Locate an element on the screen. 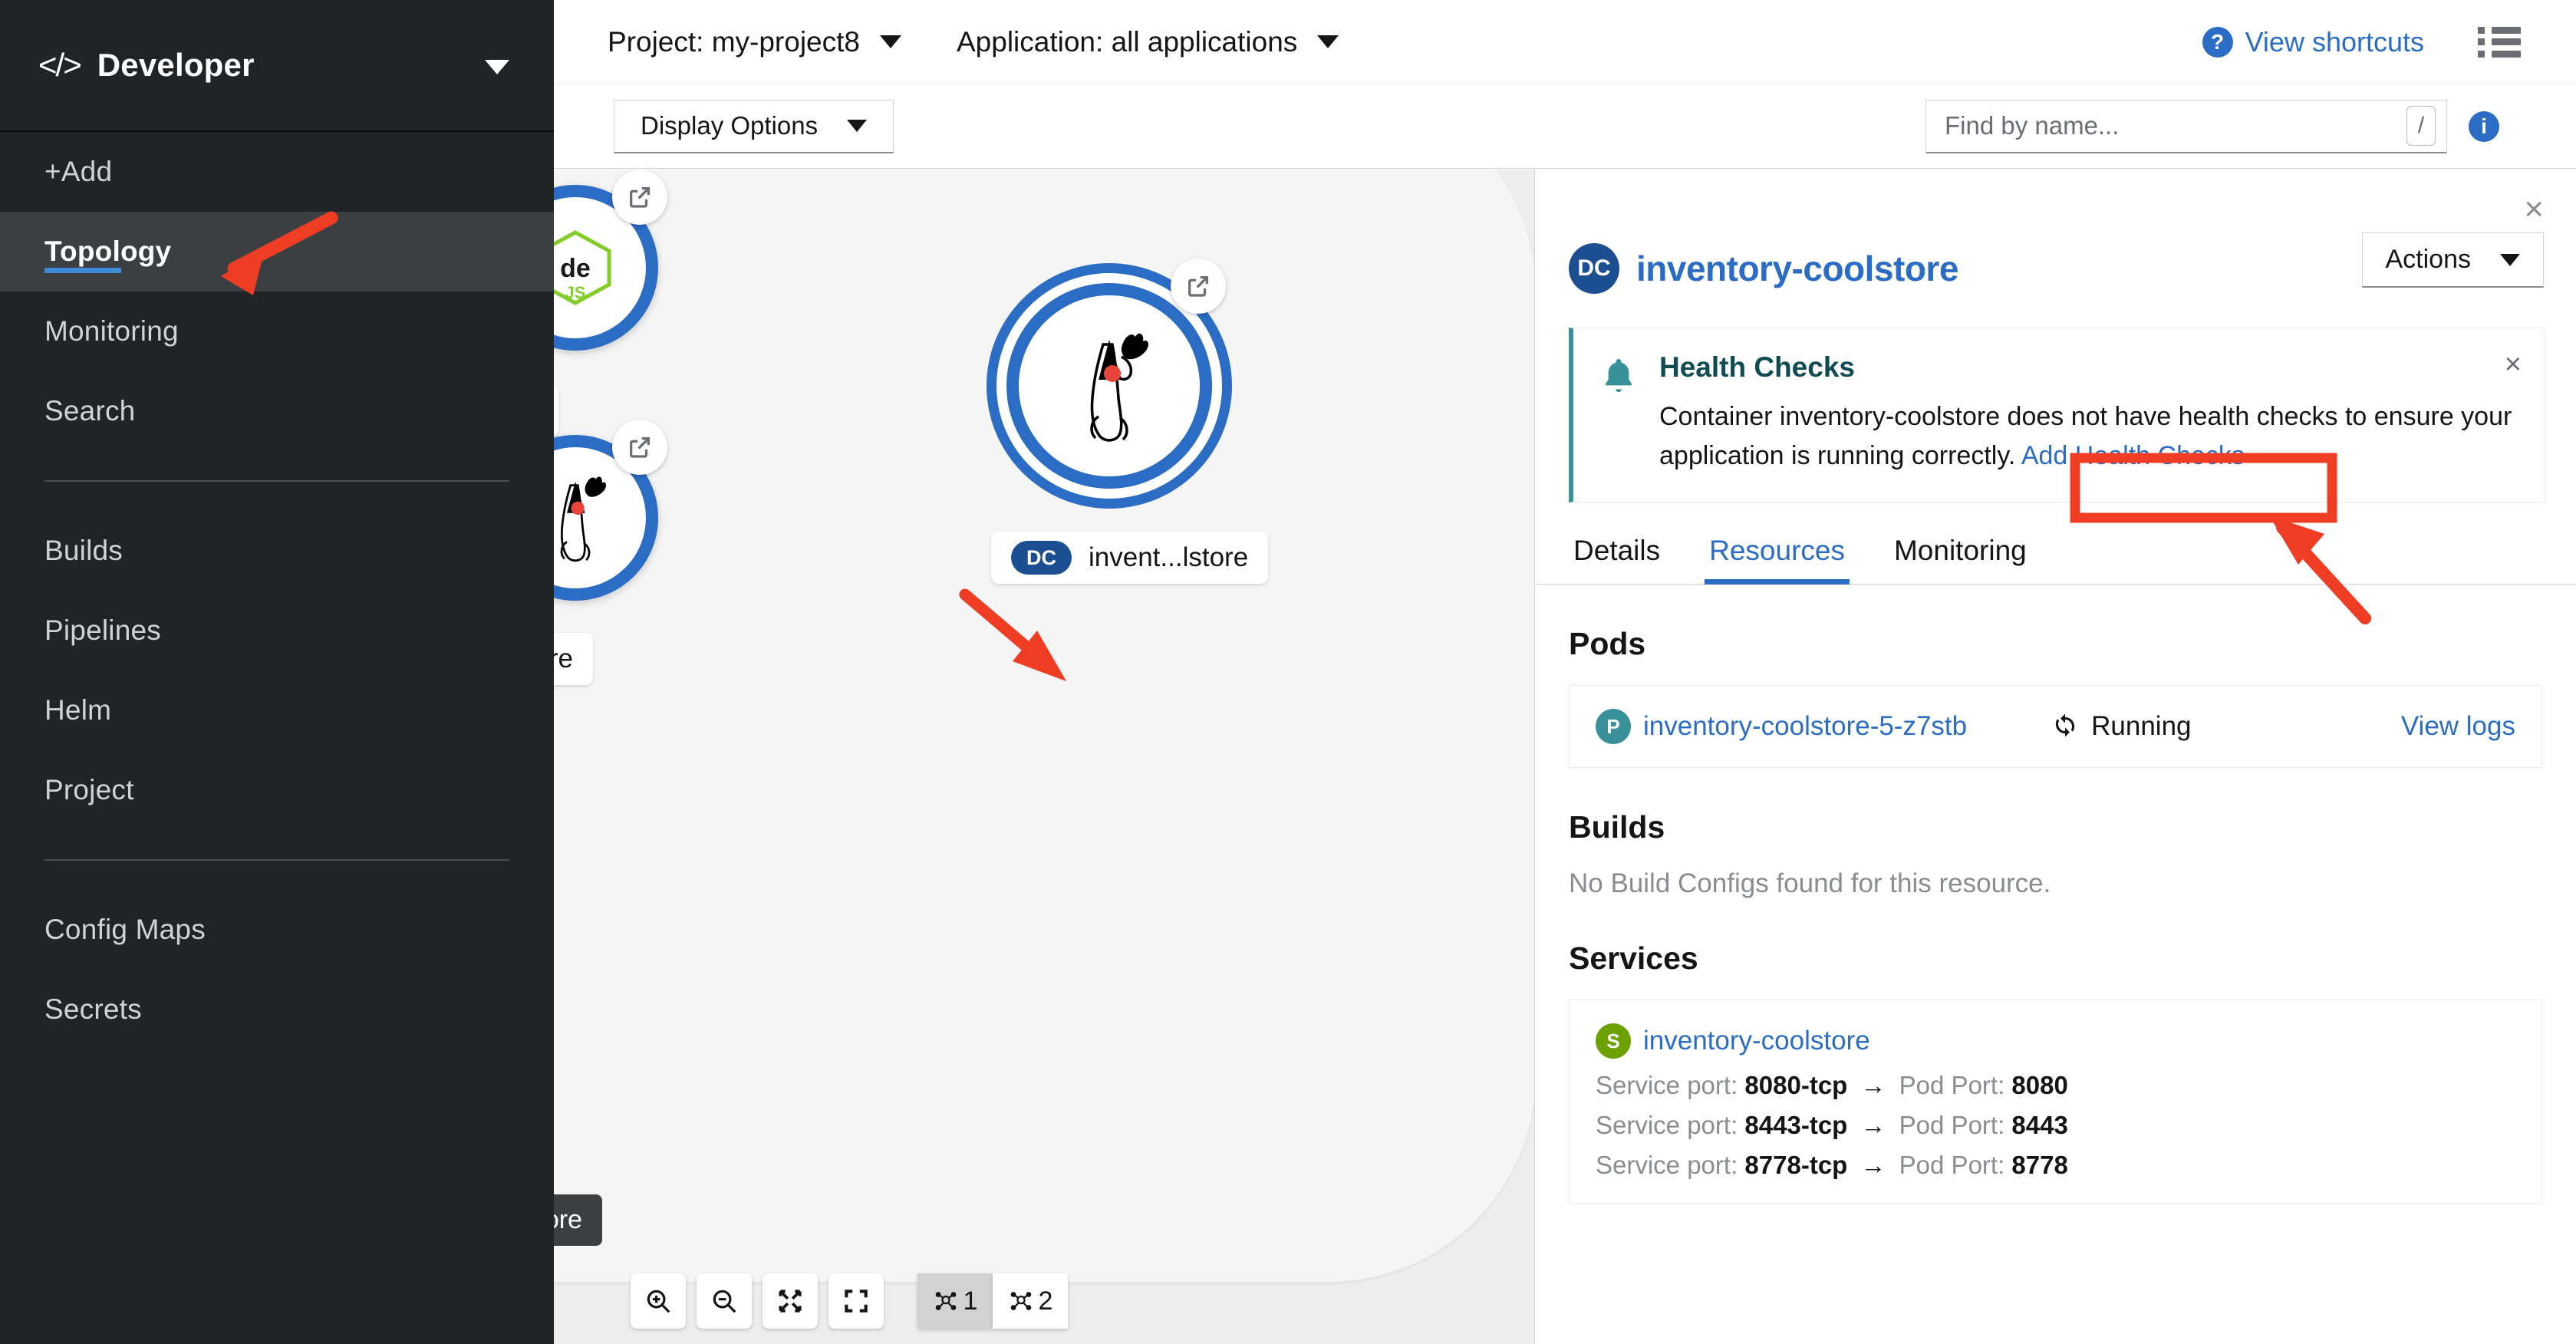 This screenshot has height=1344, width=2576. sidebar-item-label: Topology is located at coordinates (108, 251).